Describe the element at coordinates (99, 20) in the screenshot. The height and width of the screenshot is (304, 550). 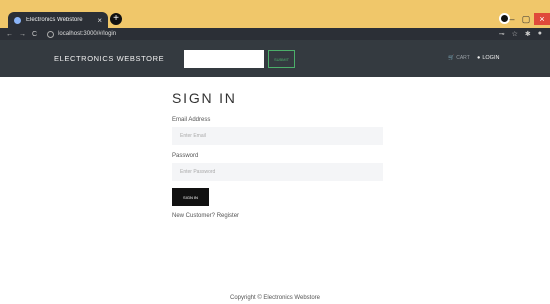
I see `tab-close-icon: ×` at that location.